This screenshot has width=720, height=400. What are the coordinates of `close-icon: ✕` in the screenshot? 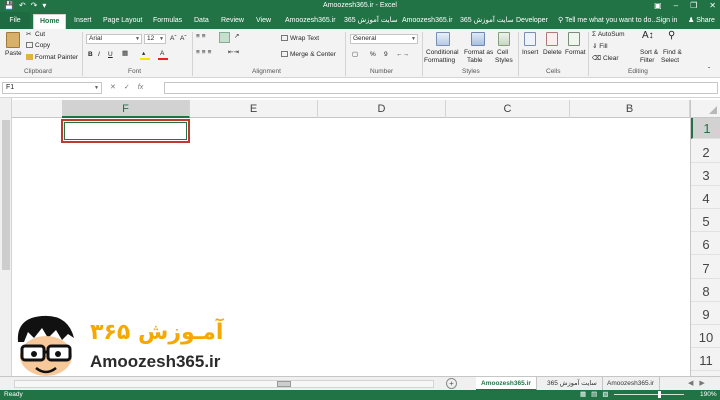 It's located at (712, 6).